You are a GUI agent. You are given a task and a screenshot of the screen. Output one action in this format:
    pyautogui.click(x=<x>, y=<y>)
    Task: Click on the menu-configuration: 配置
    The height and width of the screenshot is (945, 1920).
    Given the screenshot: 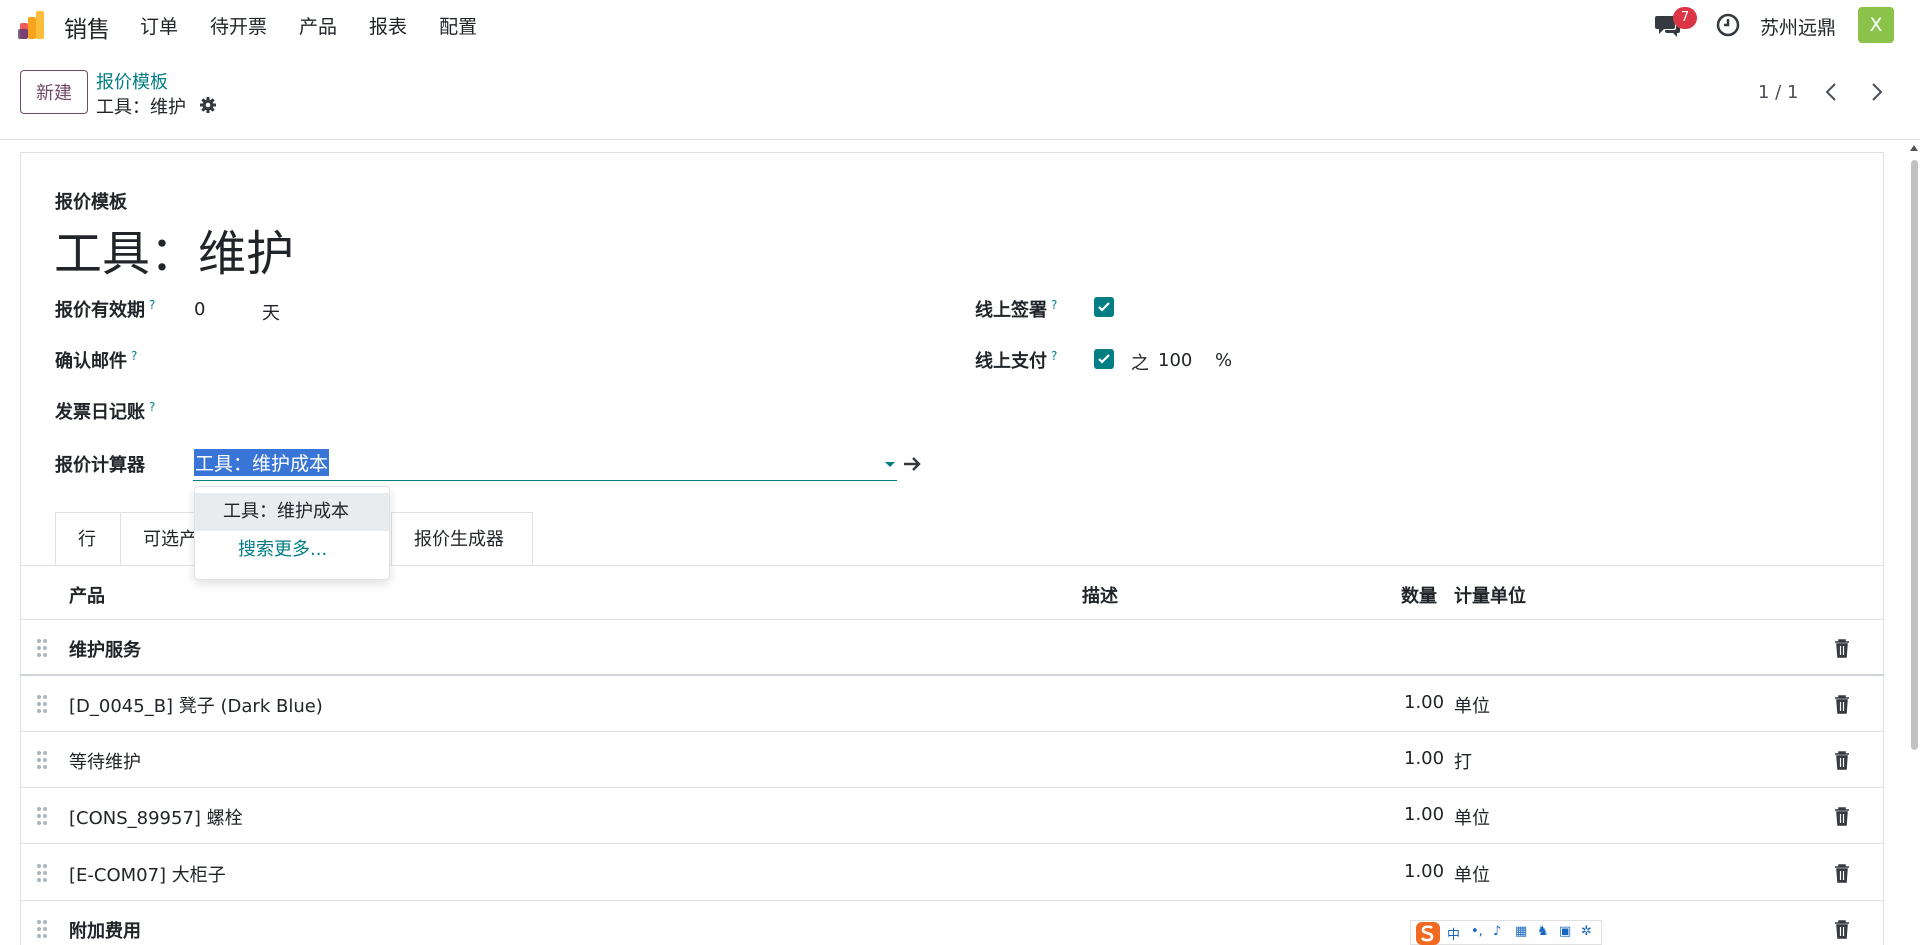 What is the action you would take?
    pyautogui.click(x=458, y=25)
    